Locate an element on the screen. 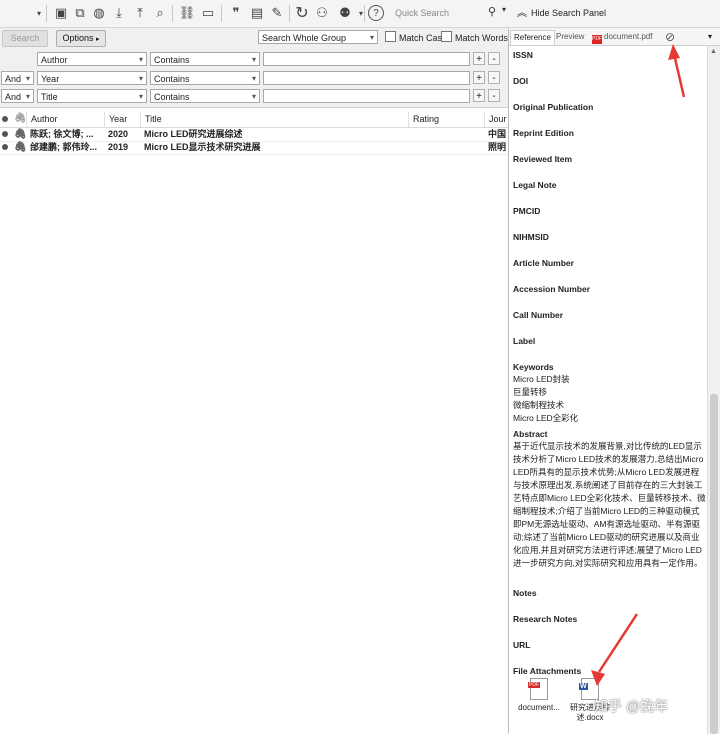 Image resolution: width=720 pixels, height=734 pixels. tab-reference: Reference is located at coordinates (532, 37).